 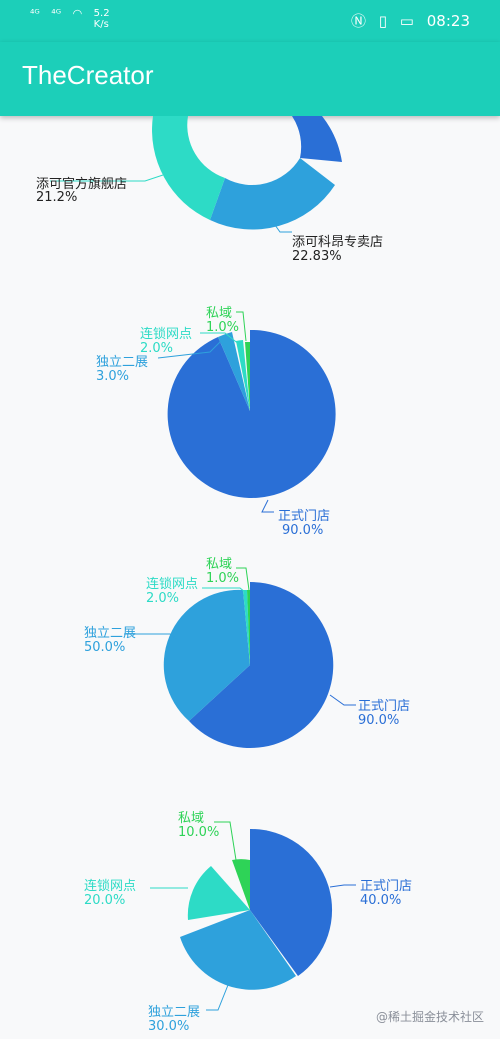 What do you see at coordinates (247, 652) in the screenshot?
I see `pie-chart-3: 正式门店 90.0% 独立二展 50.0% 连锁网点 2.0% 私域 1.0%` at bounding box center [247, 652].